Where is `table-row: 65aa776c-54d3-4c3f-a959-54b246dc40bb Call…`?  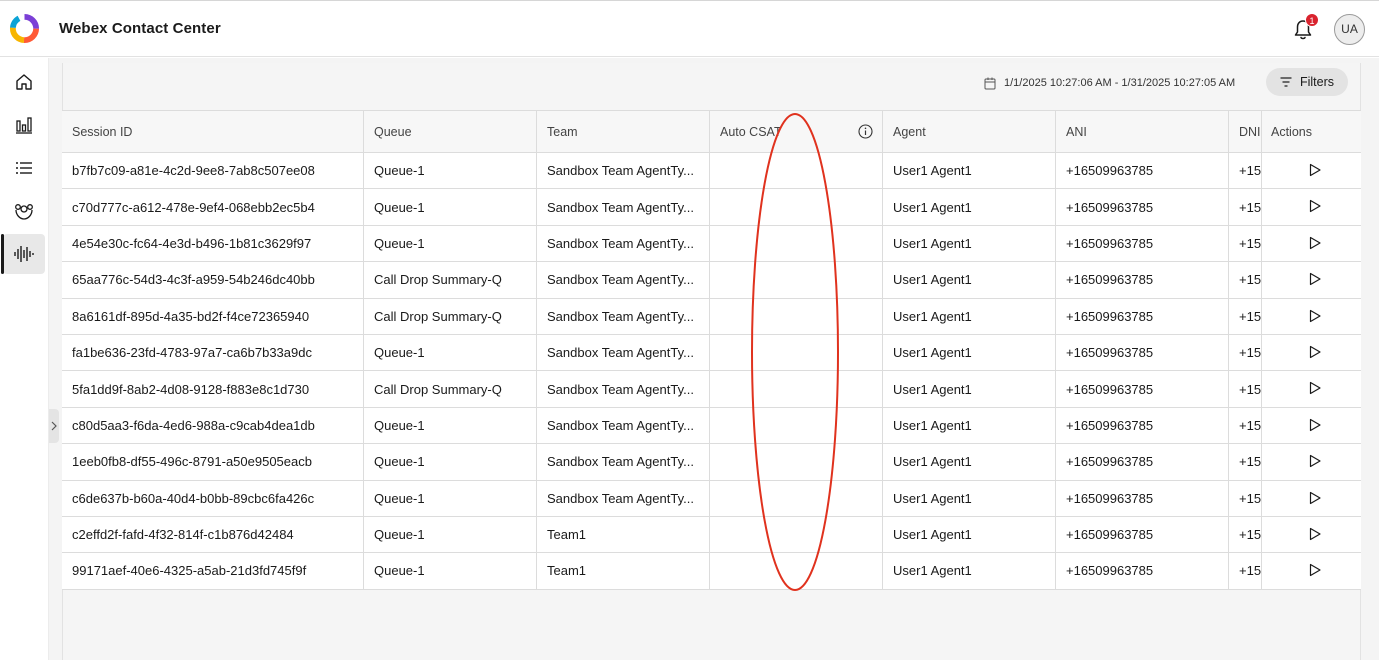
table-row: 65aa776c-54d3-4c3f-a959-54b246dc40bb Call… is located at coordinates (711, 280).